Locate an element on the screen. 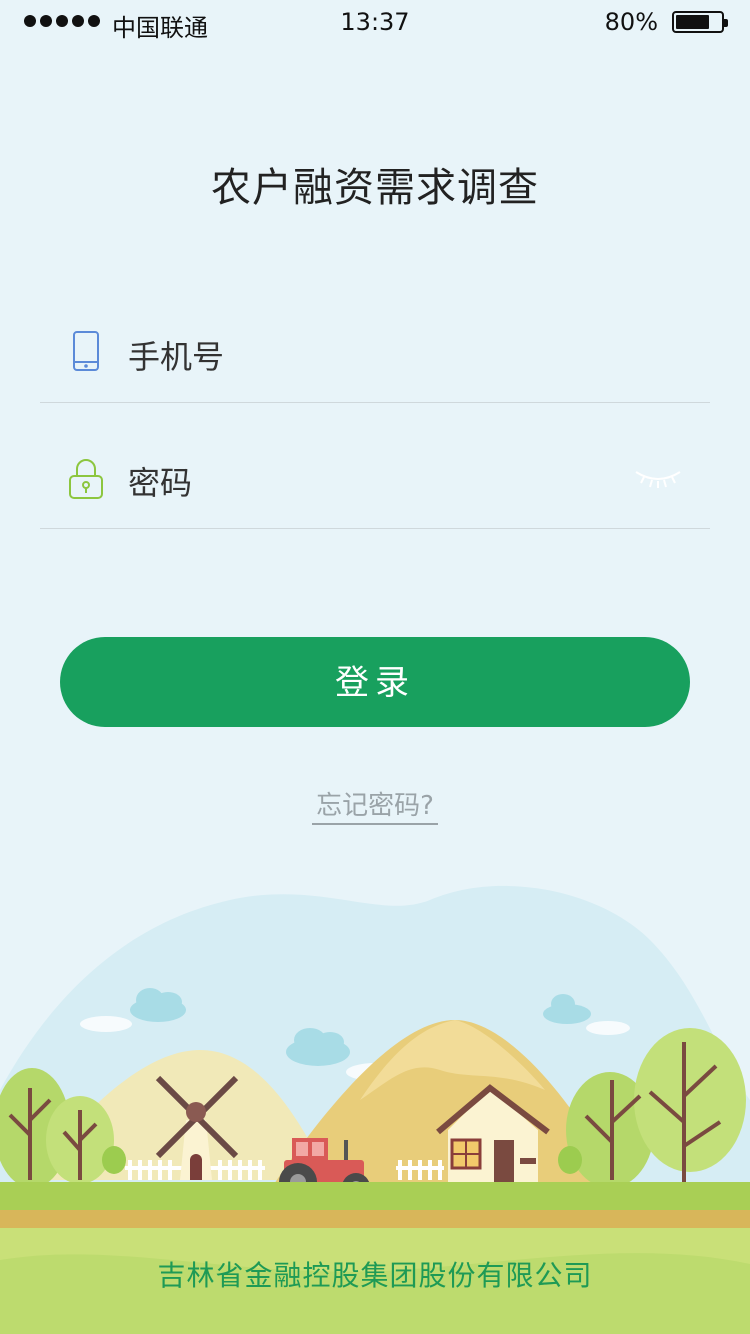 This screenshot has width=750, height=1334. battery-icon is located at coordinates (700, 22).